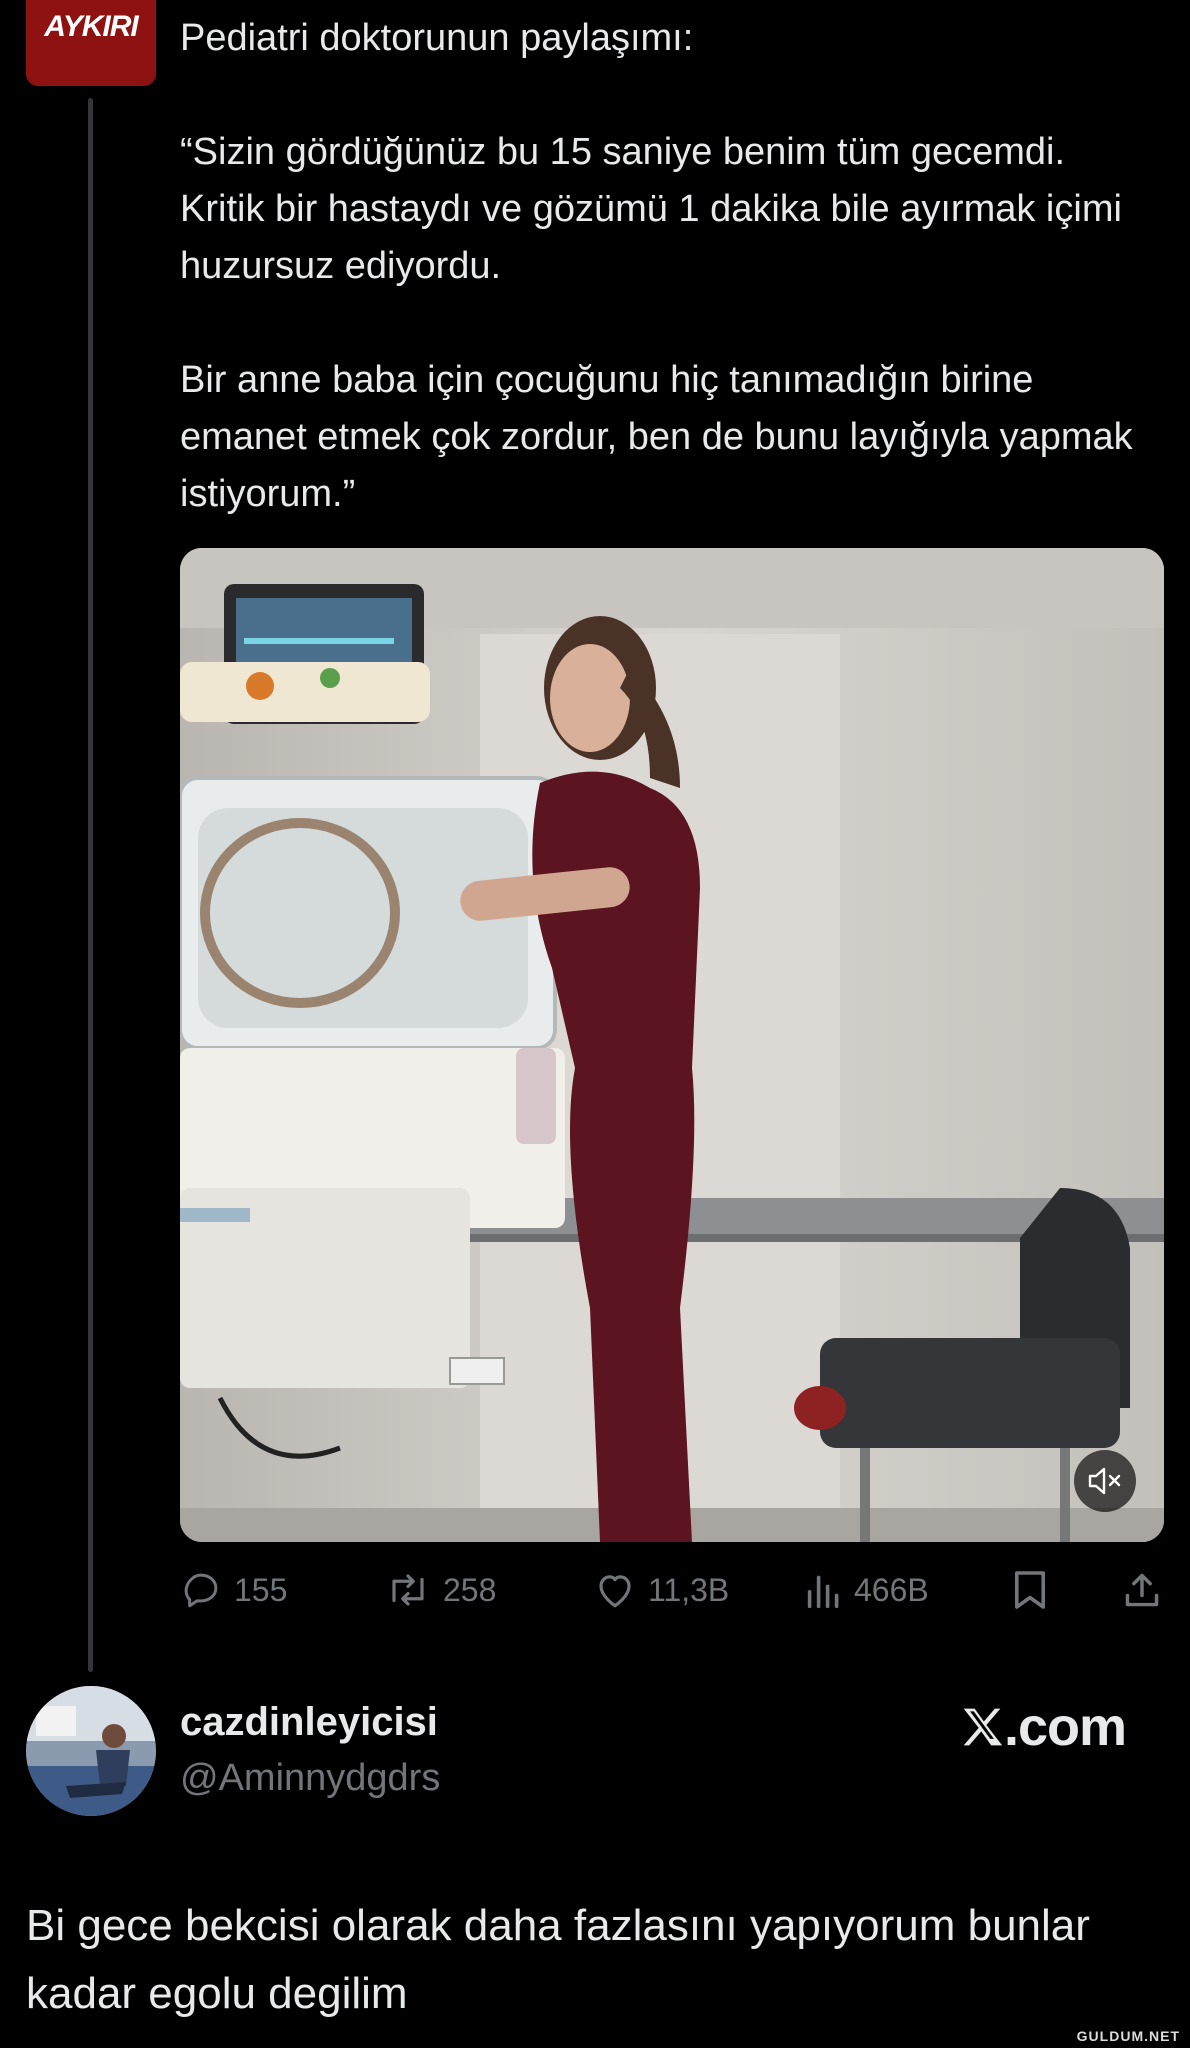  I want to click on reply-author-name: cazdinleyicisi, so click(309, 1722).